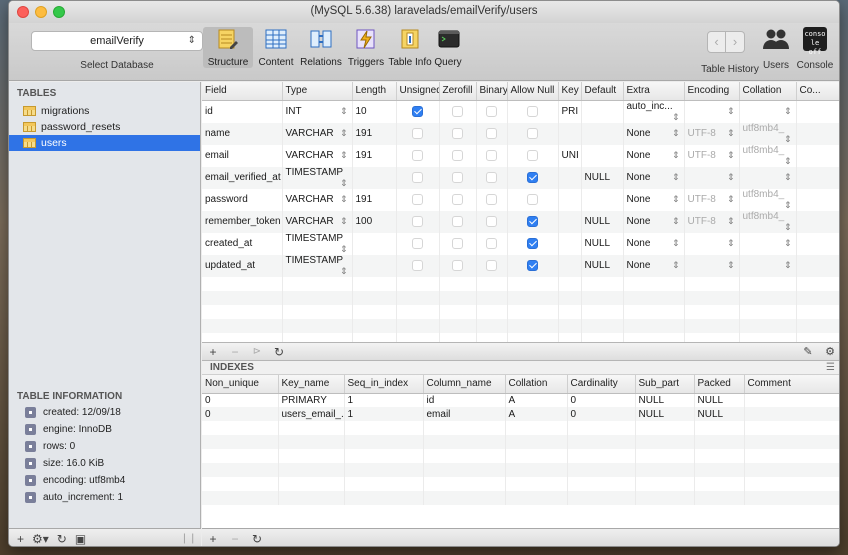 The width and height of the screenshot is (848, 555). Describe the element at coordinates (654, 111) in the screenshot. I see `cell-extra: auto_inc... ⇕` at that location.